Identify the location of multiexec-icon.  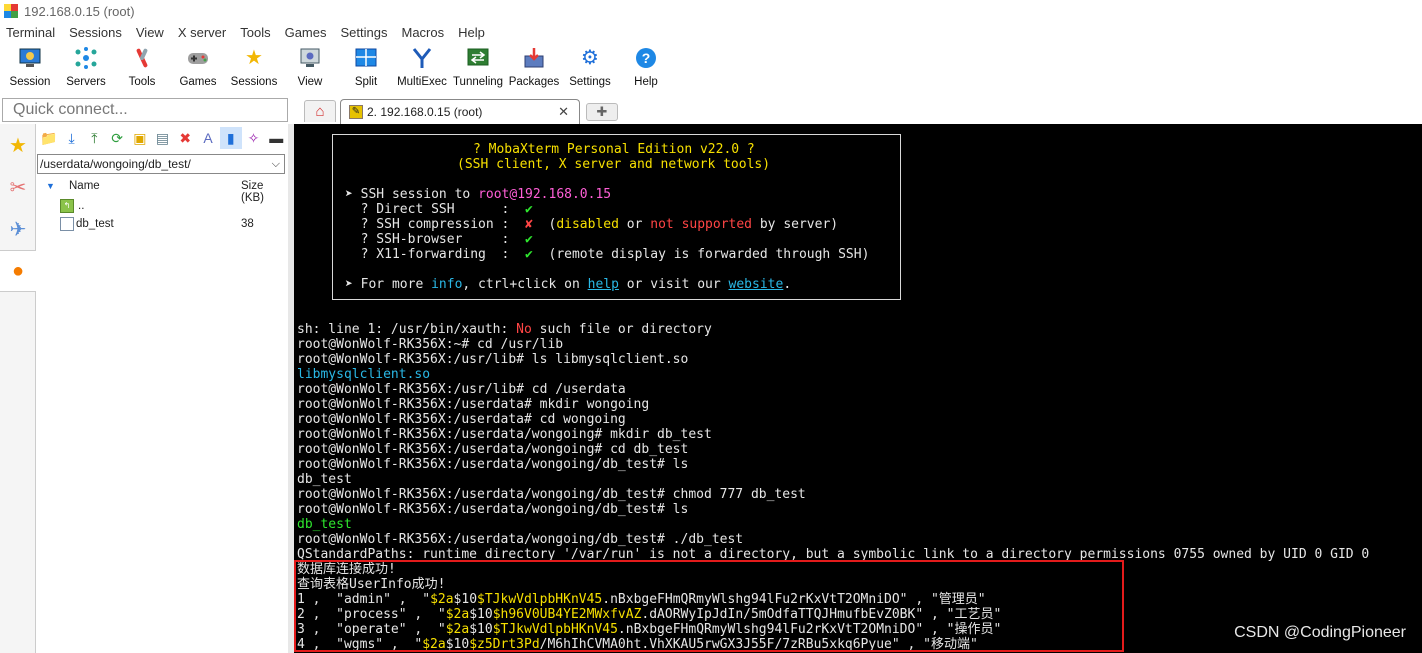
(422, 58).